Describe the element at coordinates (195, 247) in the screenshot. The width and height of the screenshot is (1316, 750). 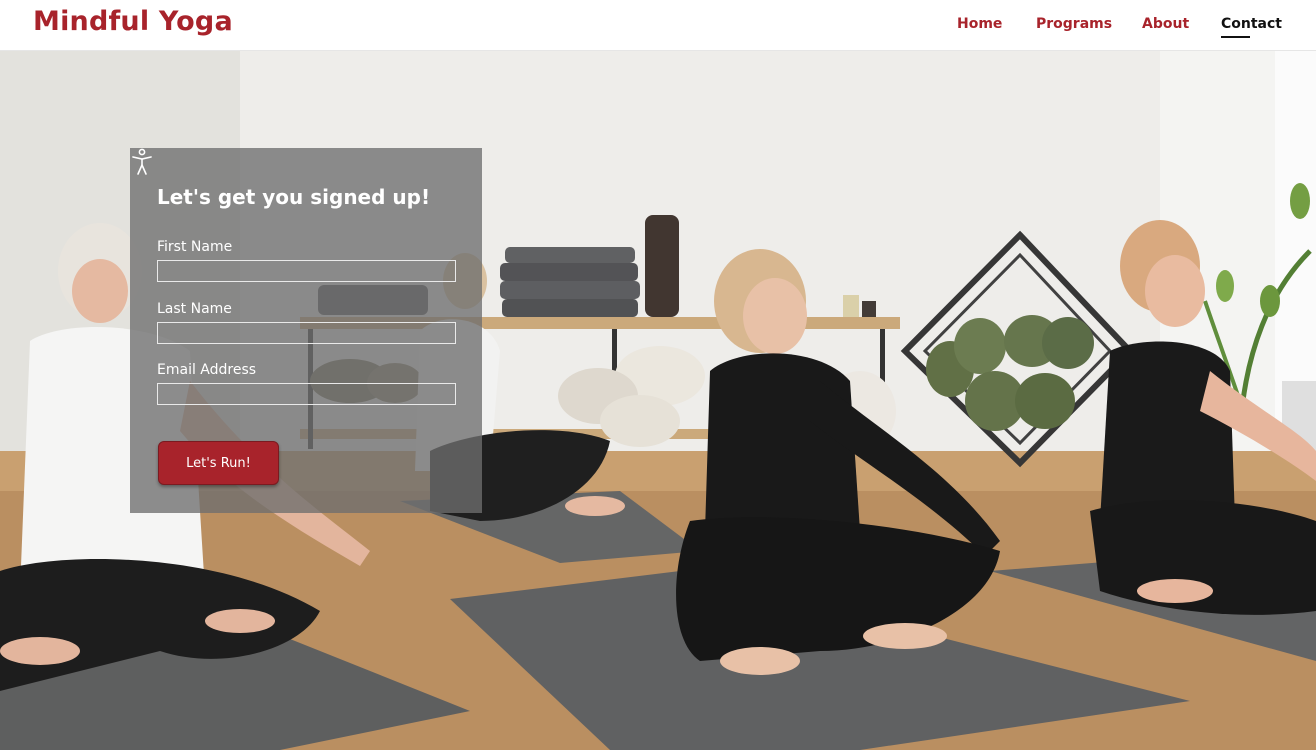
I see `first-name-label: First Name` at that location.